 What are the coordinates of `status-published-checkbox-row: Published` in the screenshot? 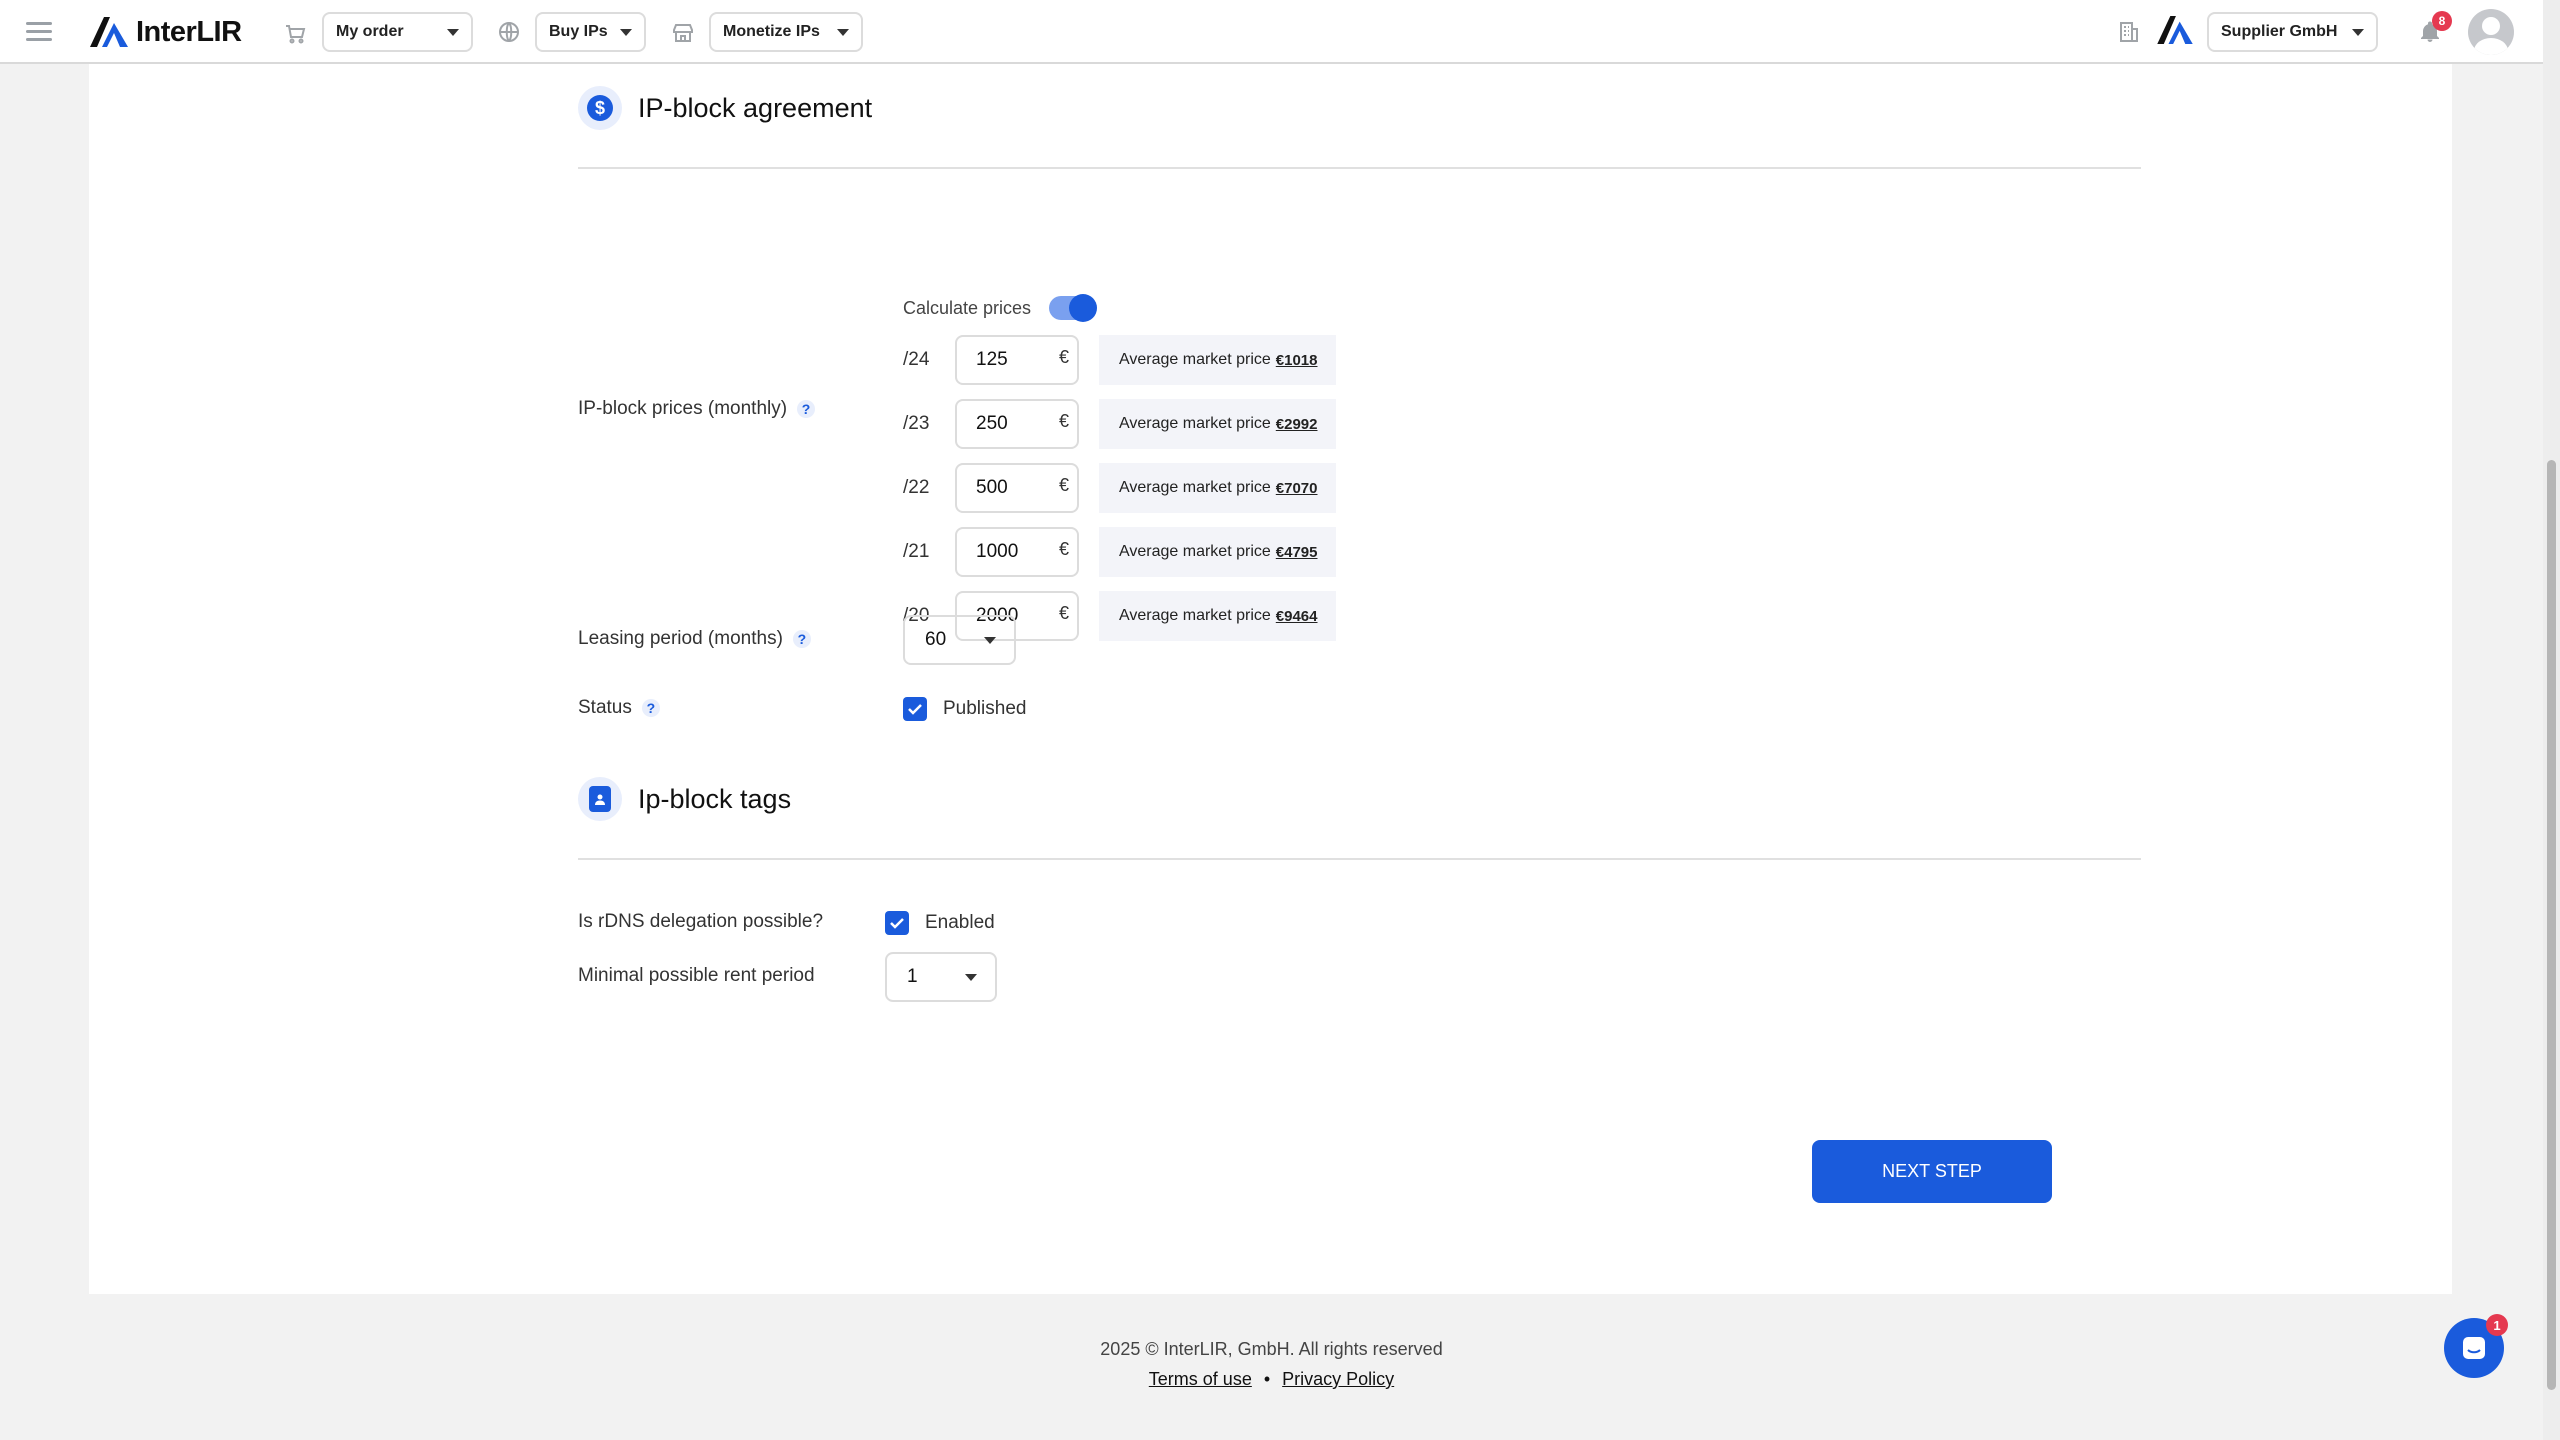 It's located at (964, 709).